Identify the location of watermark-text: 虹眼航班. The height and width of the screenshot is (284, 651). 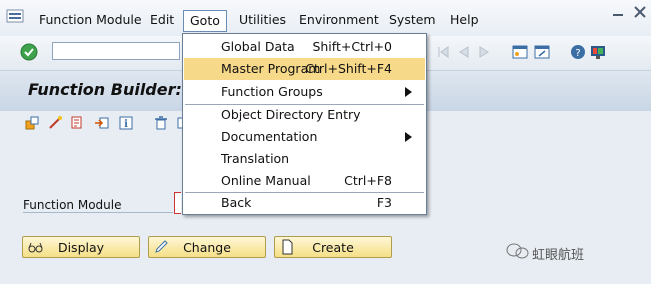
(558, 255).